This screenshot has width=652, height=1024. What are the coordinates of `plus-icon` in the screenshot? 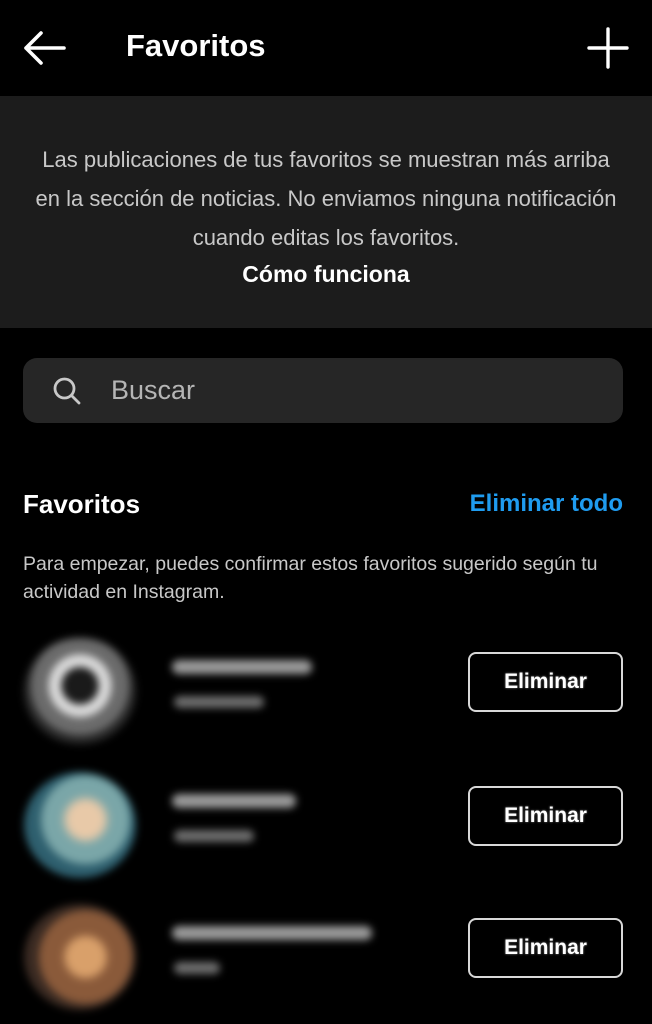 It's located at (608, 48).